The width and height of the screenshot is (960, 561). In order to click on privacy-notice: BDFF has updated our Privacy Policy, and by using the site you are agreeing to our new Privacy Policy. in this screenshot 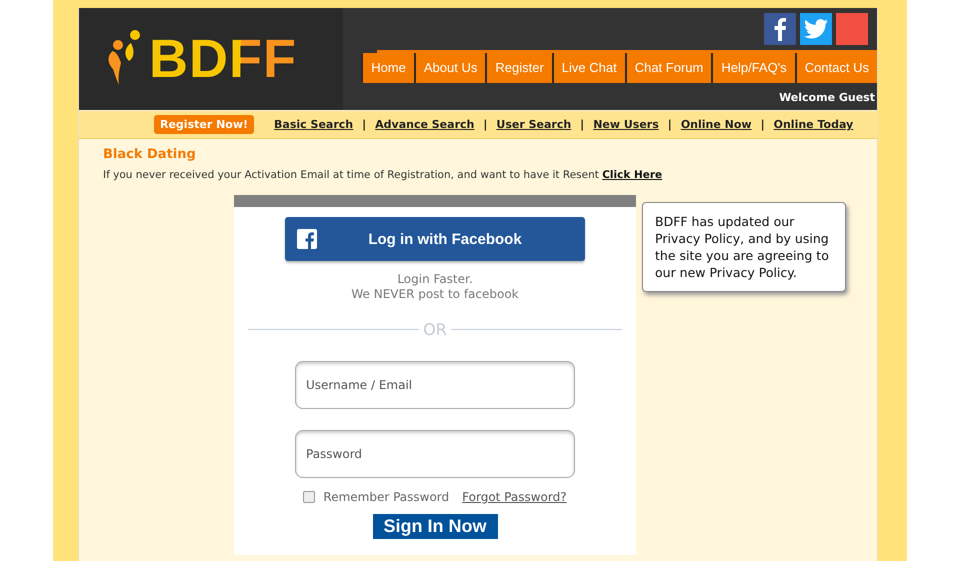, I will do `click(744, 247)`.